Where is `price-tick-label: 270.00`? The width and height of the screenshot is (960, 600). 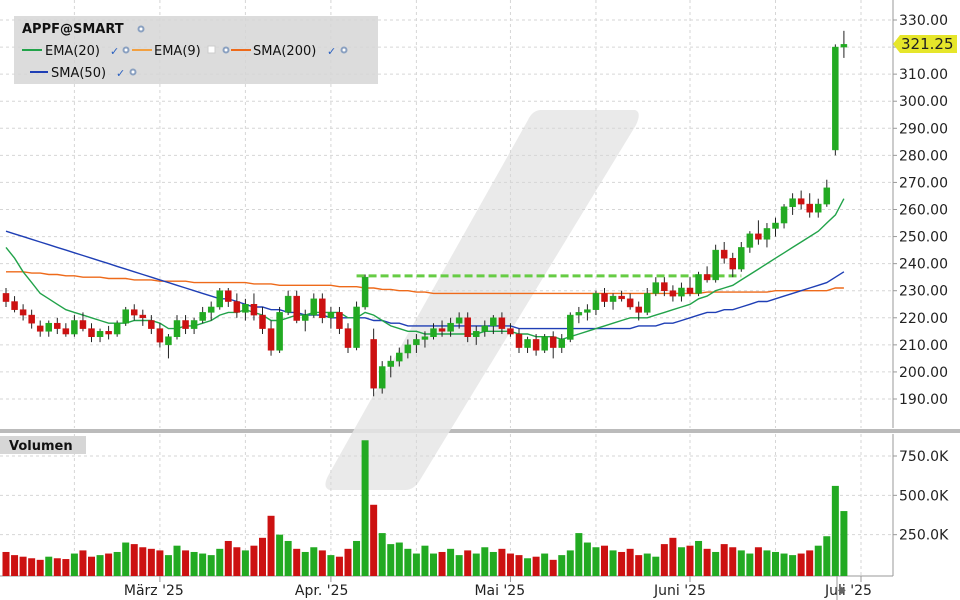
price-tick-label: 270.00 is located at coordinates (923, 183).